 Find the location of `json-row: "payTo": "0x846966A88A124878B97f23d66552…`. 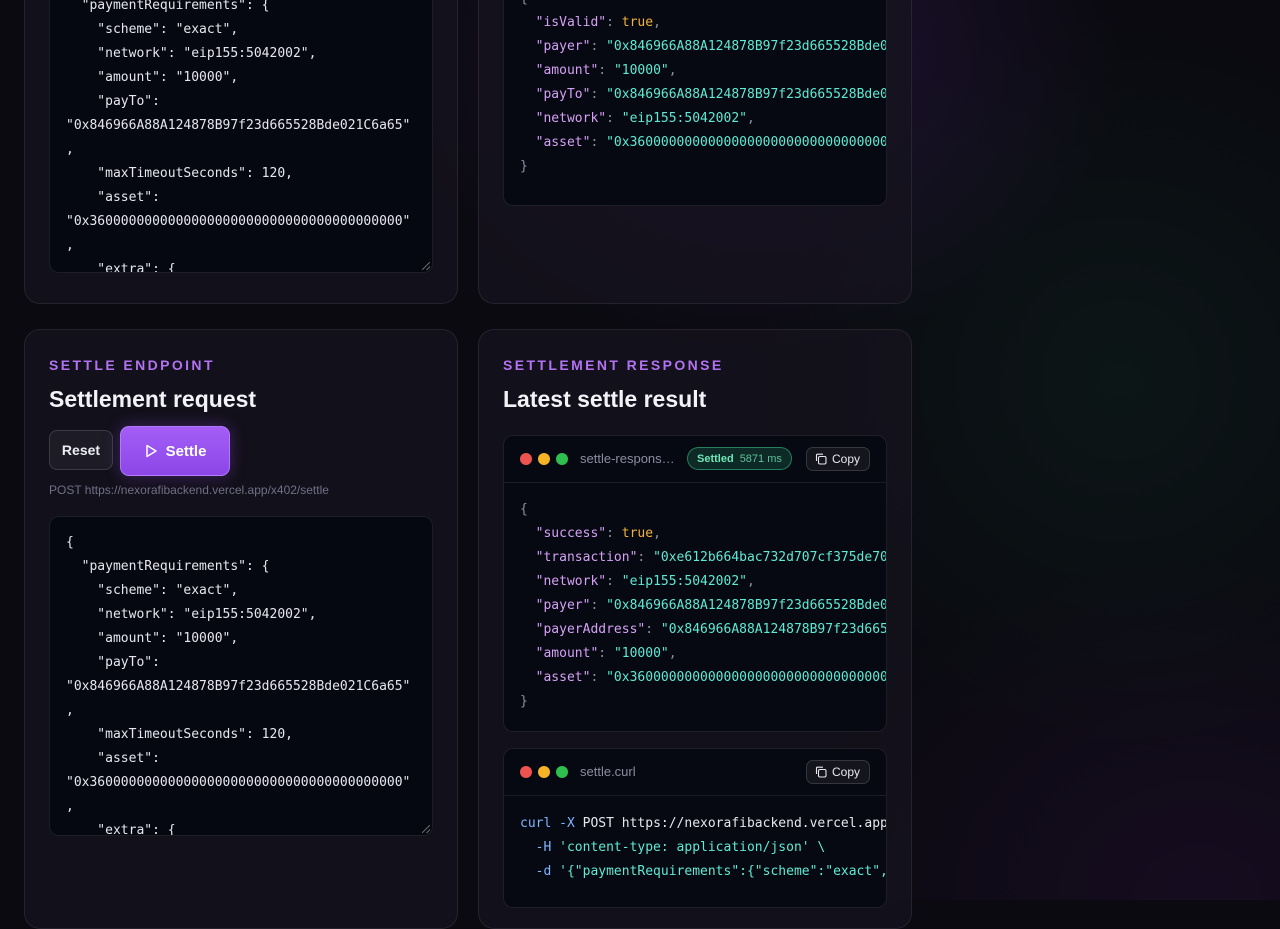

json-row: "payTo": "0x846966A88A124878B97f23d66552… is located at coordinates (703, 94).